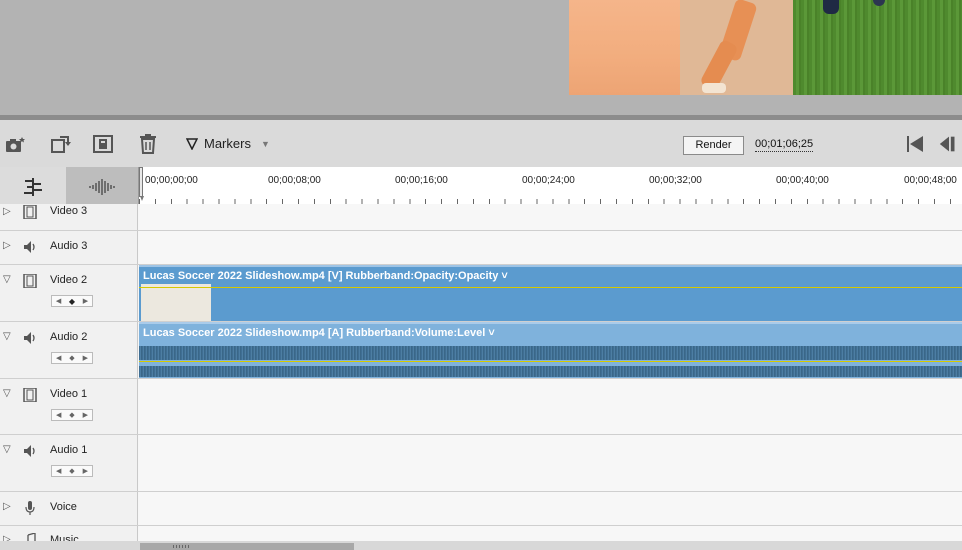 The height and width of the screenshot is (550, 962). What do you see at coordinates (784, 145) in the screenshot?
I see `timecode-field: 00;01;06;25` at bounding box center [784, 145].